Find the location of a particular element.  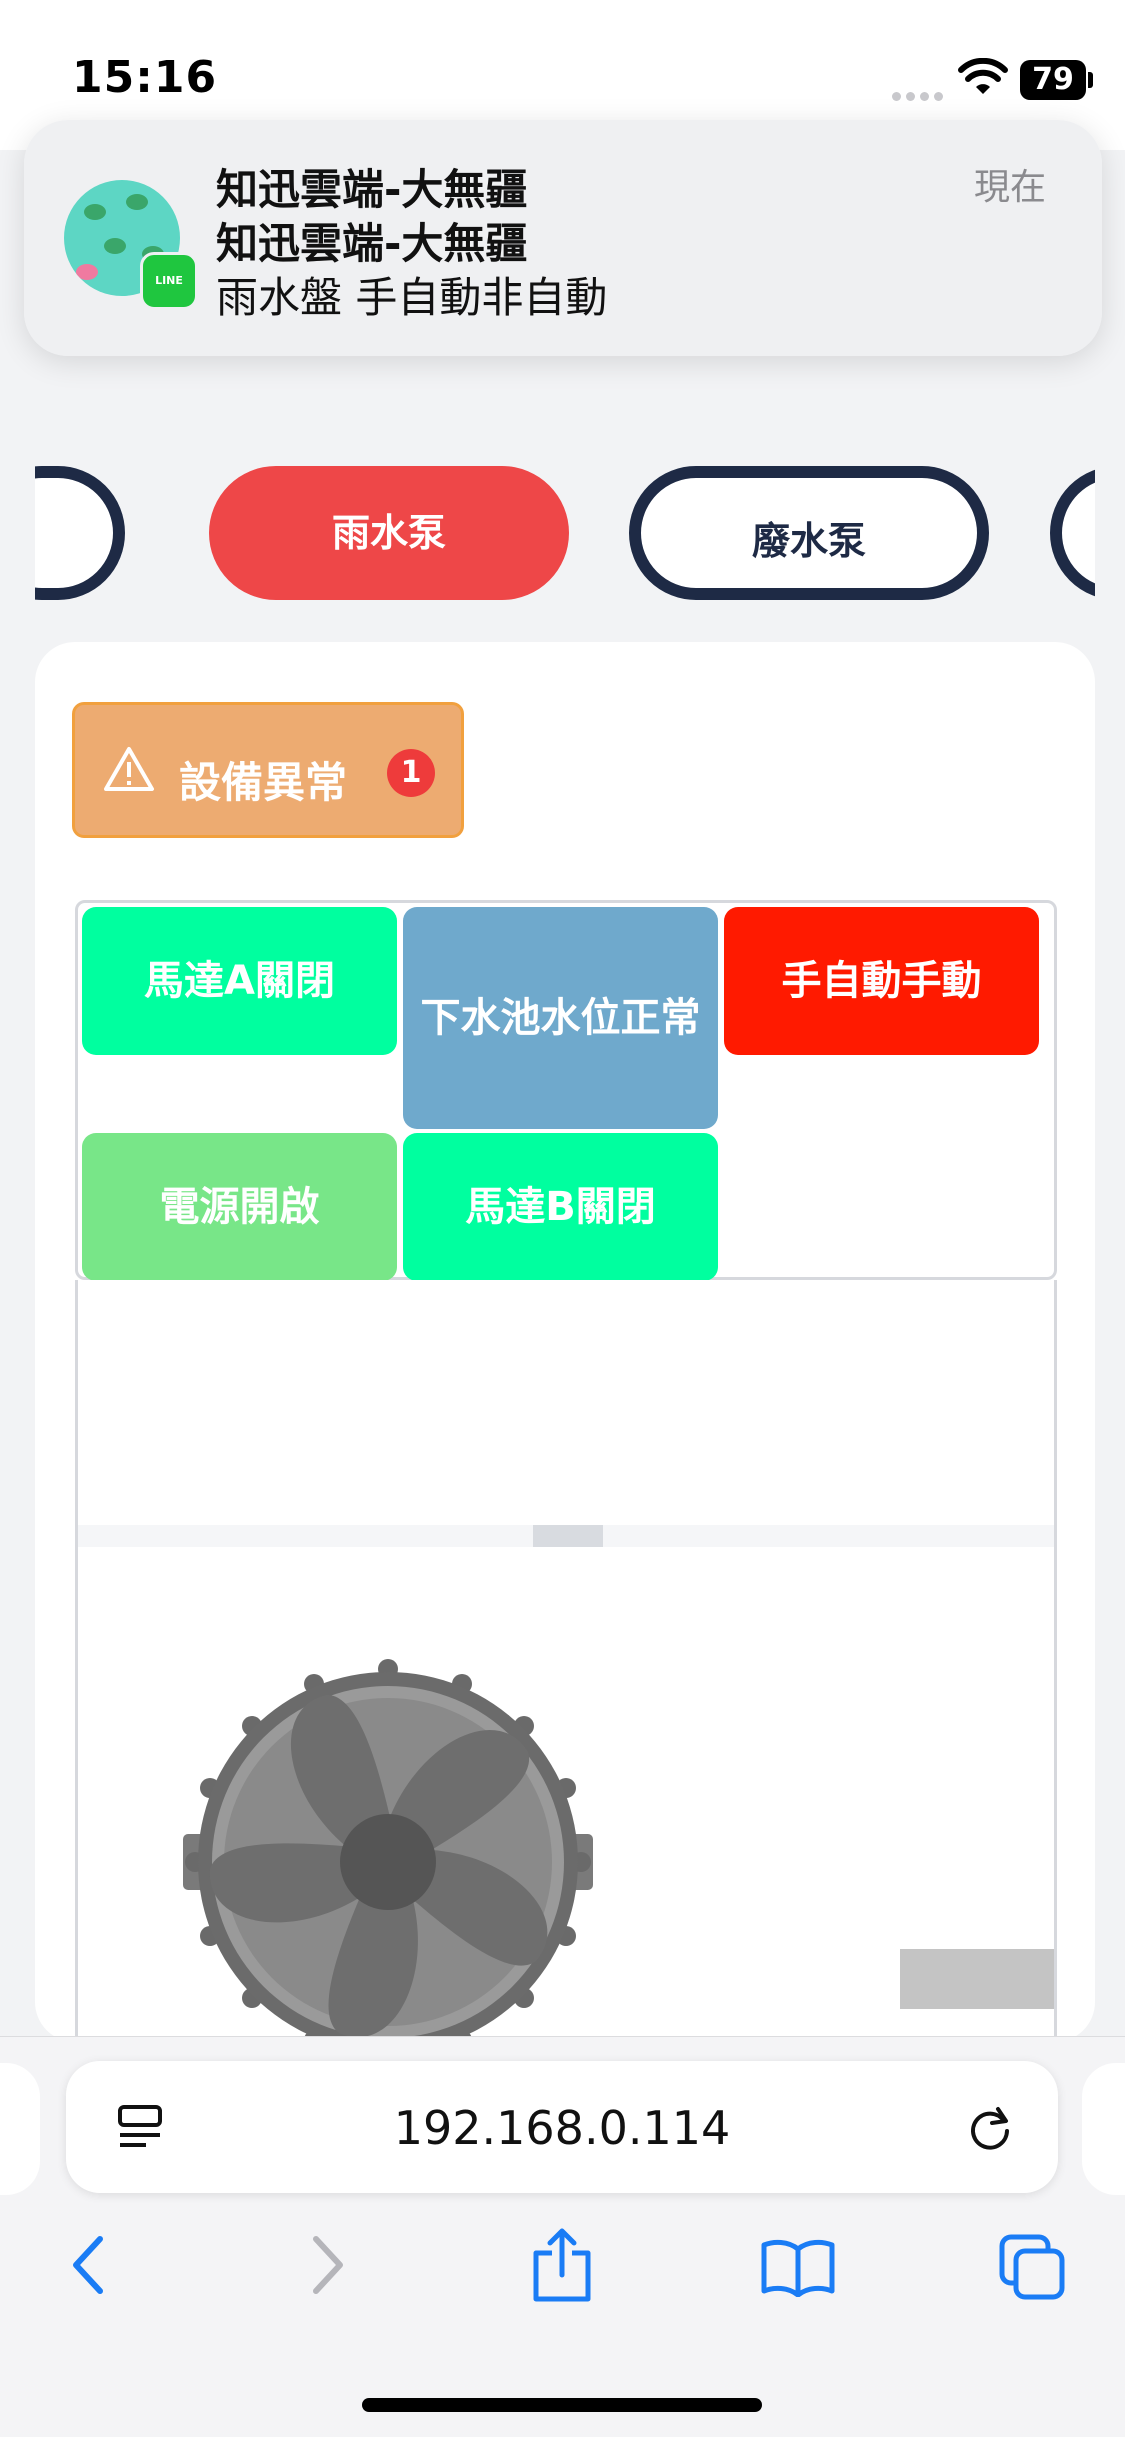

alert-label: 設備異常 is located at coordinates (263, 782).